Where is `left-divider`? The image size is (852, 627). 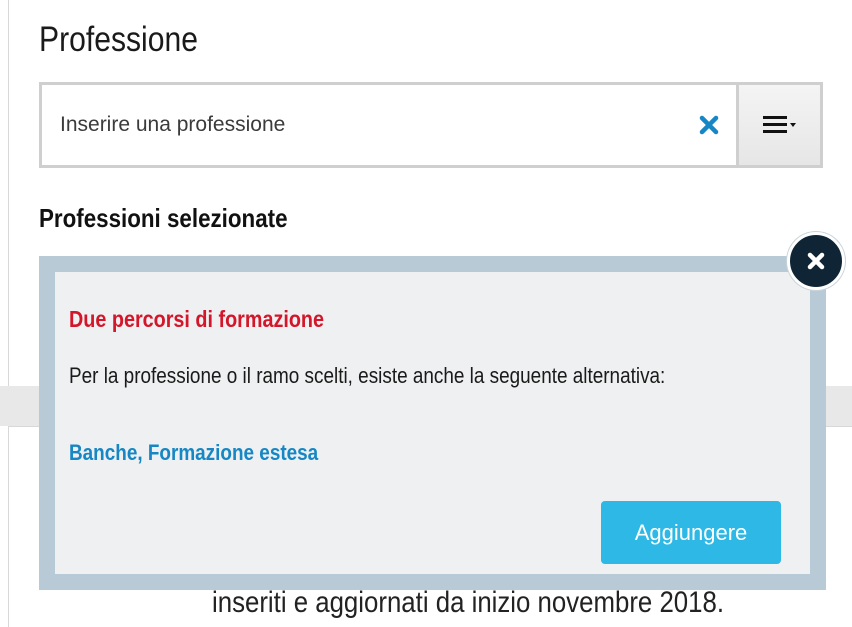 left-divider is located at coordinates (8, 193).